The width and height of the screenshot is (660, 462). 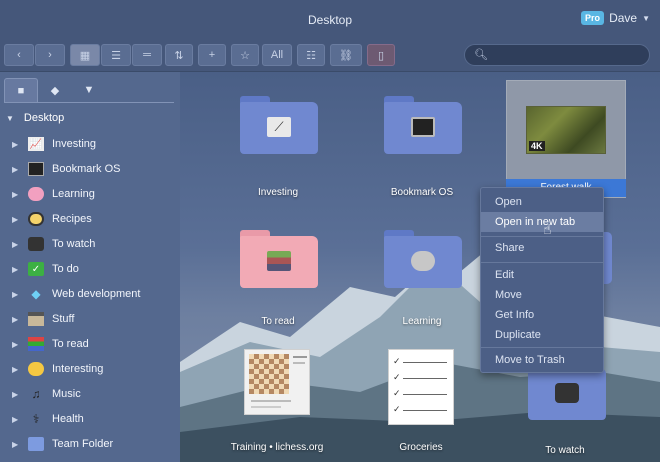 What do you see at coordinates (72, 219) in the screenshot?
I see `sidebar-item-label: Recipes` at bounding box center [72, 219].